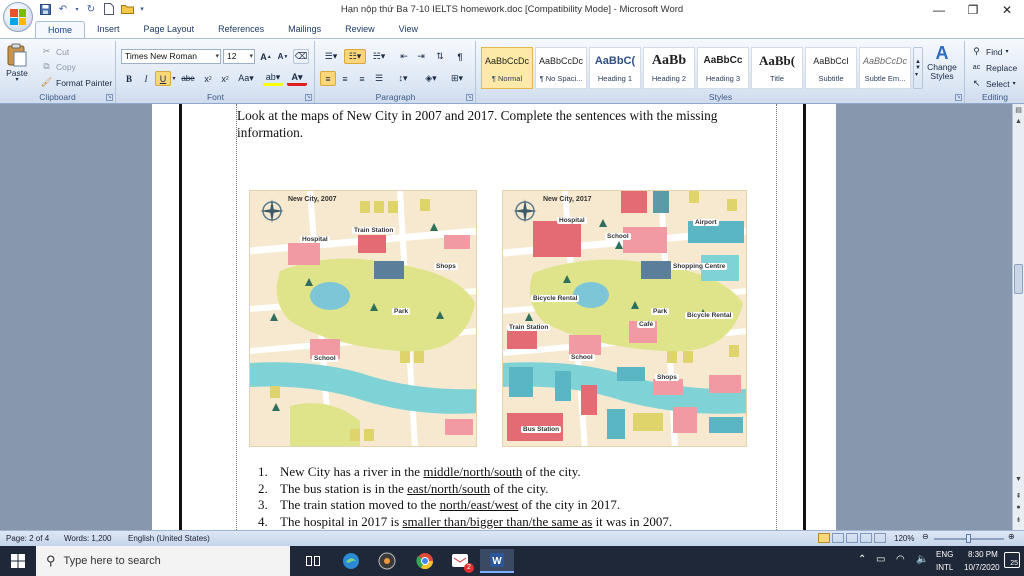  I want to click on clipboard-launcher-icon: ↘, so click(109, 97).